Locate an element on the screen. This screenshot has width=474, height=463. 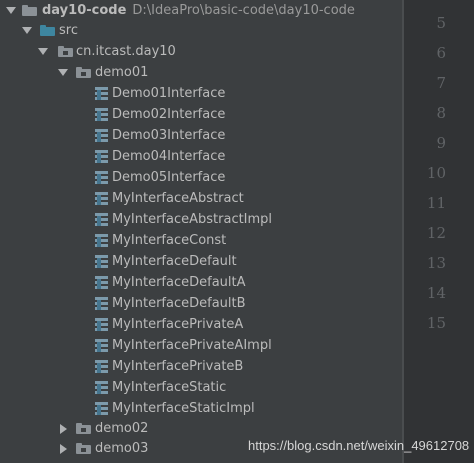
tree-row-interface: MyInterfaceAbstract is located at coordinates (201, 198).